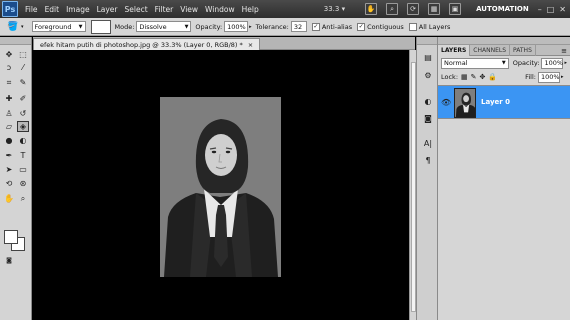  Describe the element at coordinates (23, 155) in the screenshot. I see `type-tool-icon: T` at that location.